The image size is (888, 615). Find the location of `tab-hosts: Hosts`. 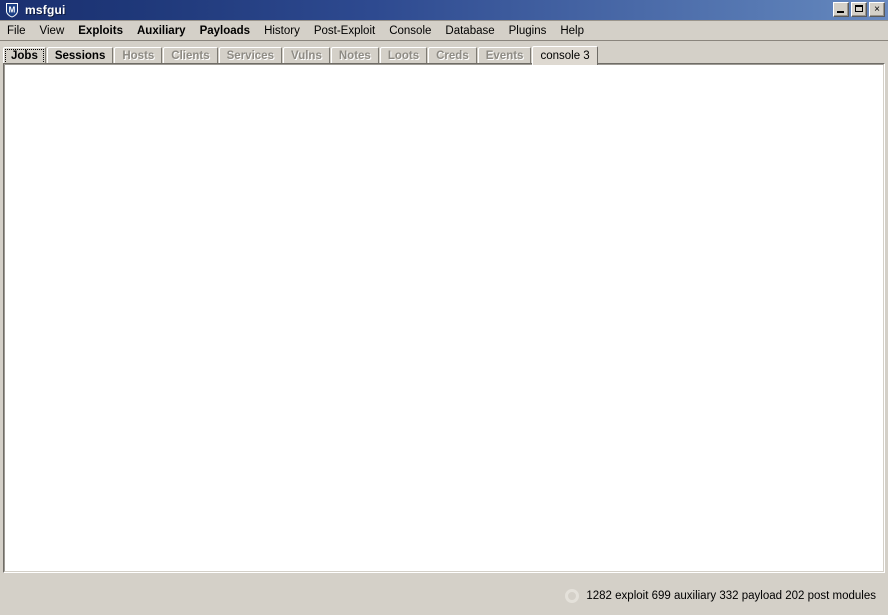

tab-hosts: Hosts is located at coordinates (138, 55).